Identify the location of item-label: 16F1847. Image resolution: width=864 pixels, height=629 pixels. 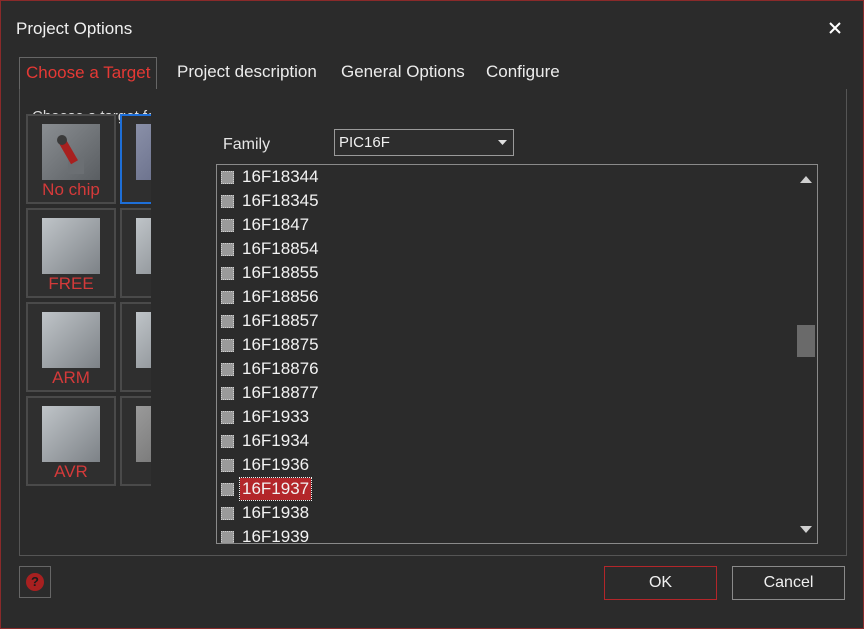
(276, 224).